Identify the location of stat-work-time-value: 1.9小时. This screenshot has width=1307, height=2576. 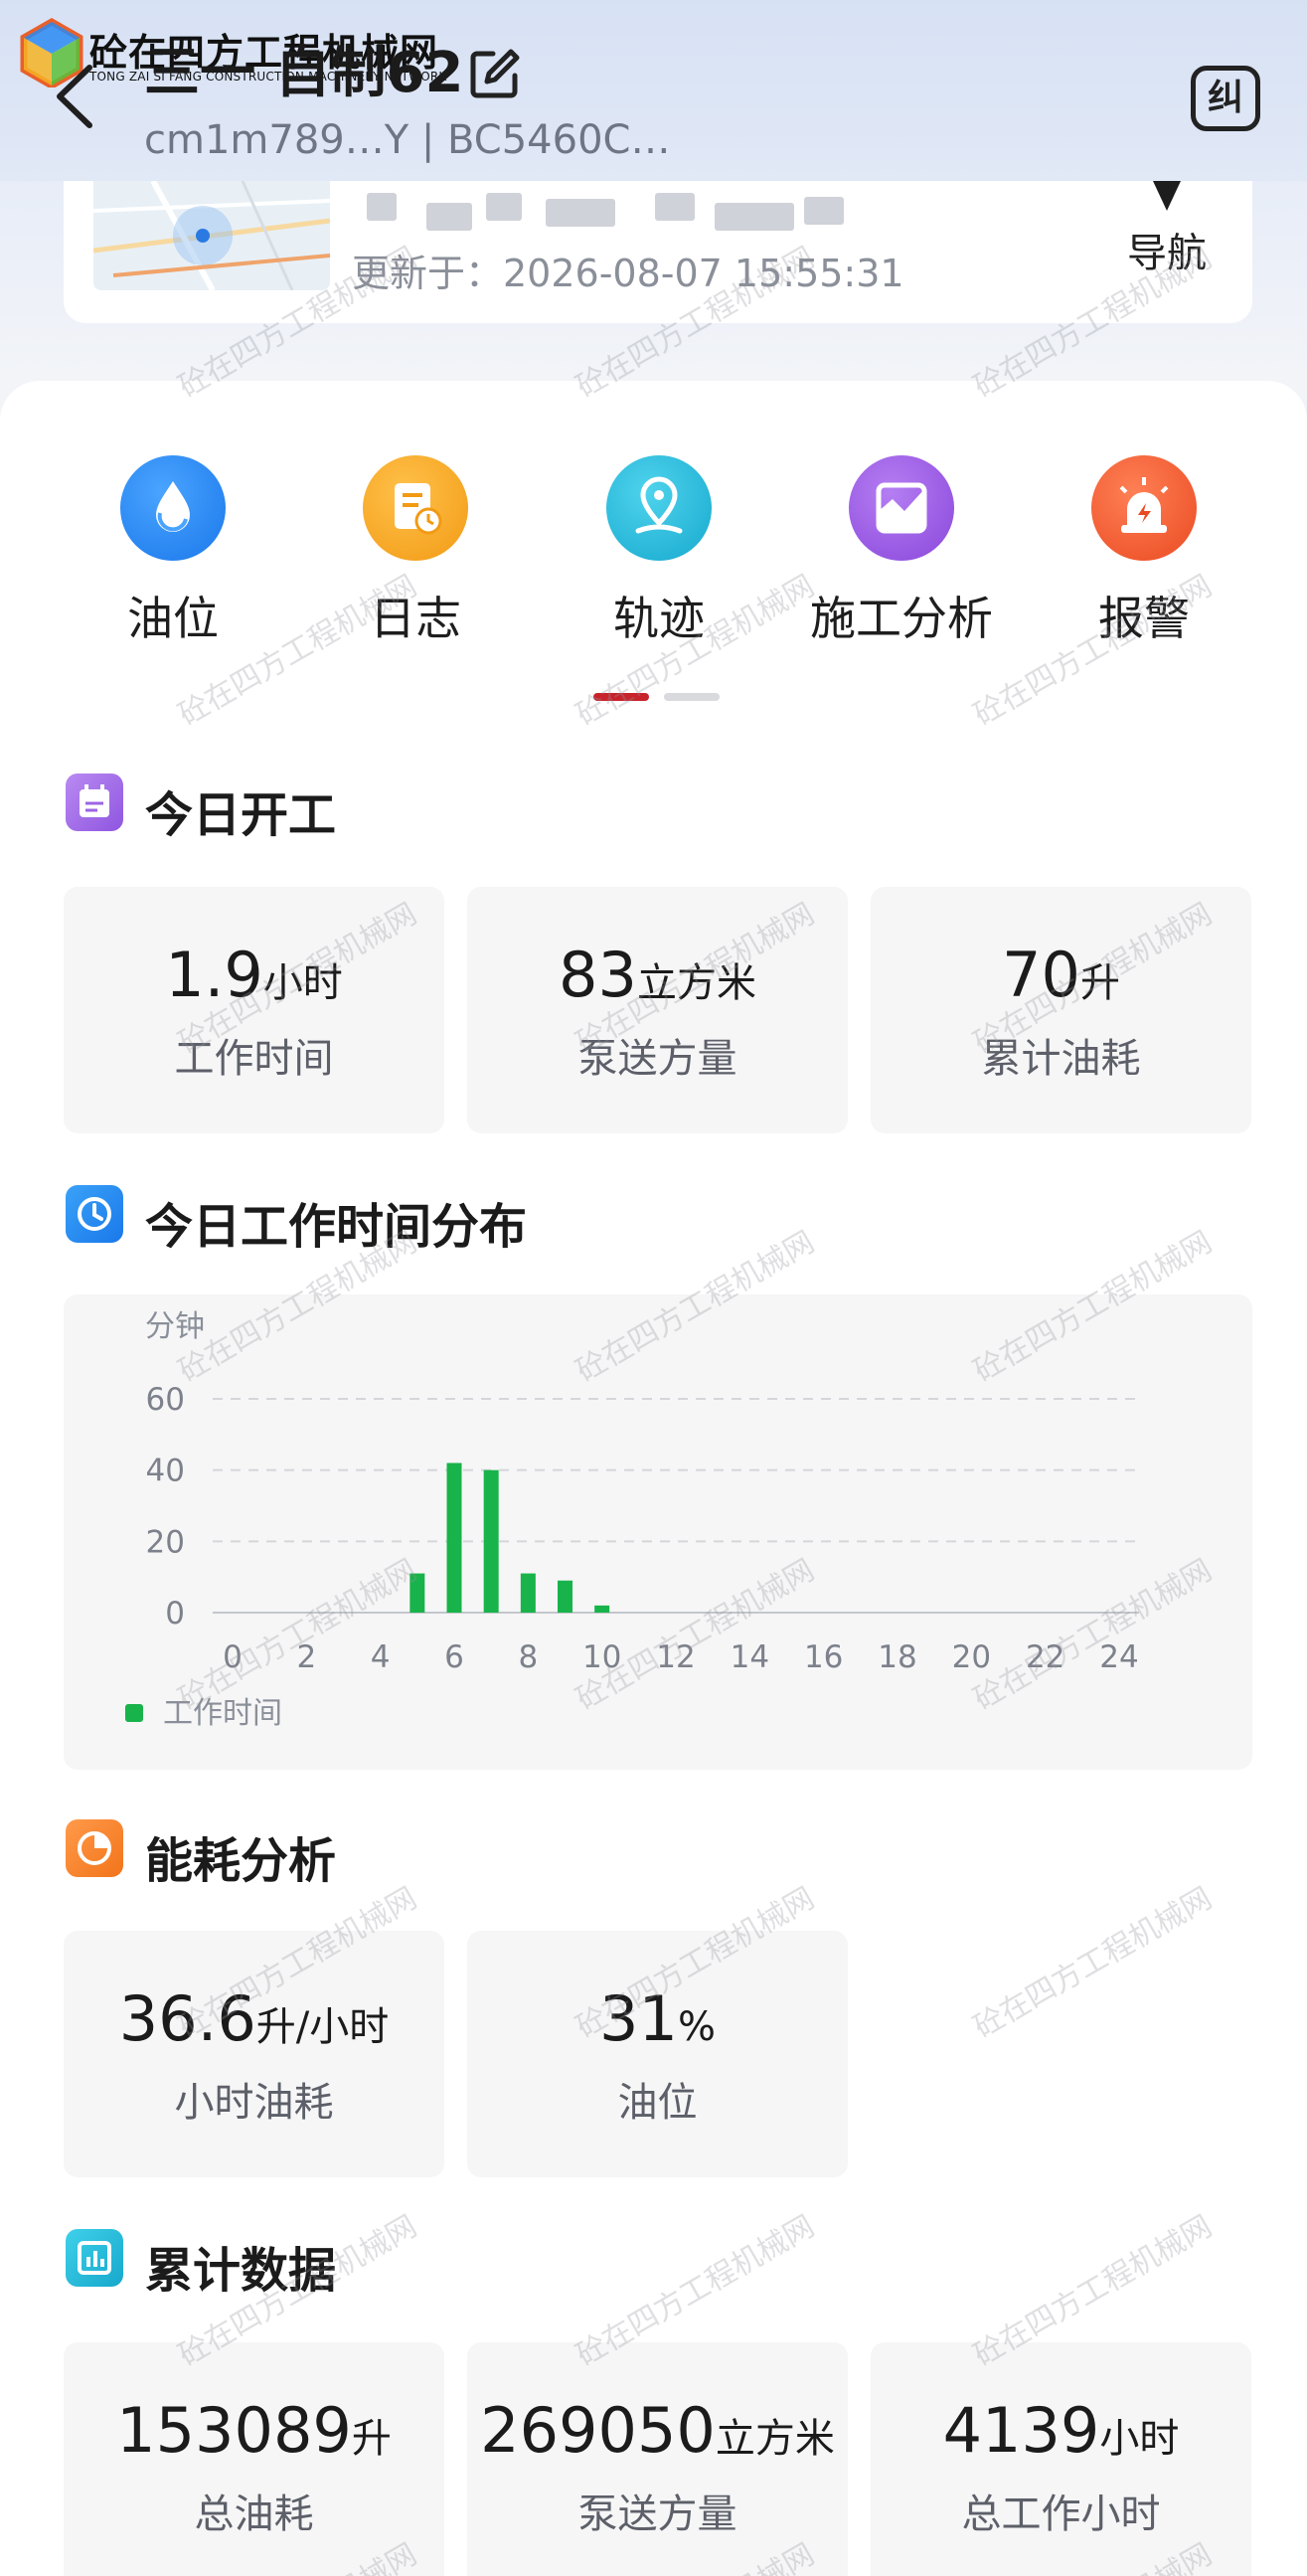
(254, 975).